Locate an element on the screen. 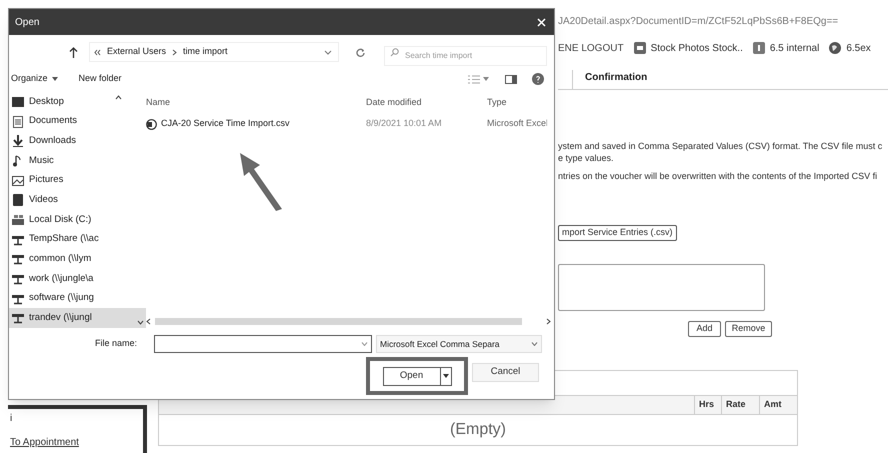  address-bar: External Users time import is located at coordinates (214, 52).